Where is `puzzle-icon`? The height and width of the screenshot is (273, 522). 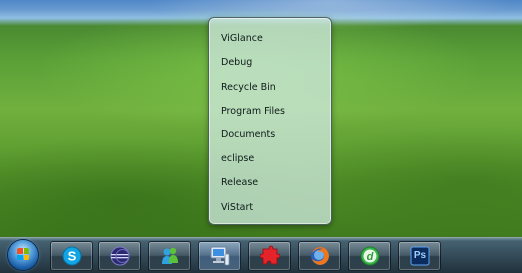
puzzle-icon is located at coordinates (270, 256).